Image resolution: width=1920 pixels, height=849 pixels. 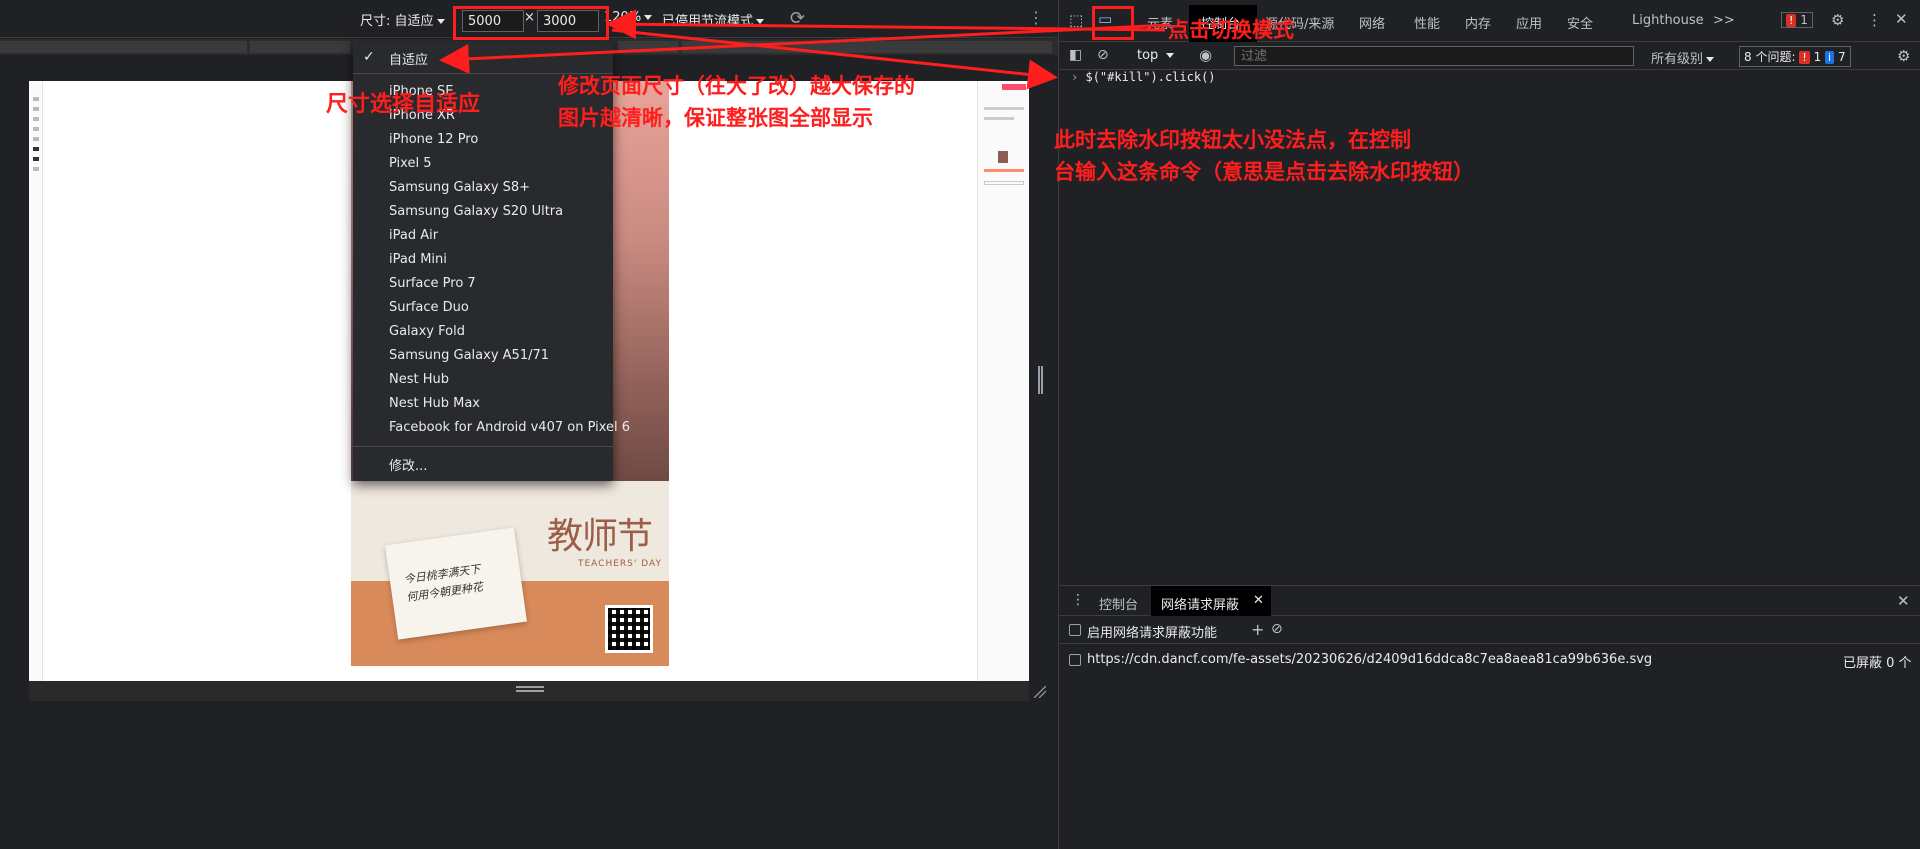 What do you see at coordinates (1075, 77) in the screenshot?
I see `prompt-chevron-icon: ›` at bounding box center [1075, 77].